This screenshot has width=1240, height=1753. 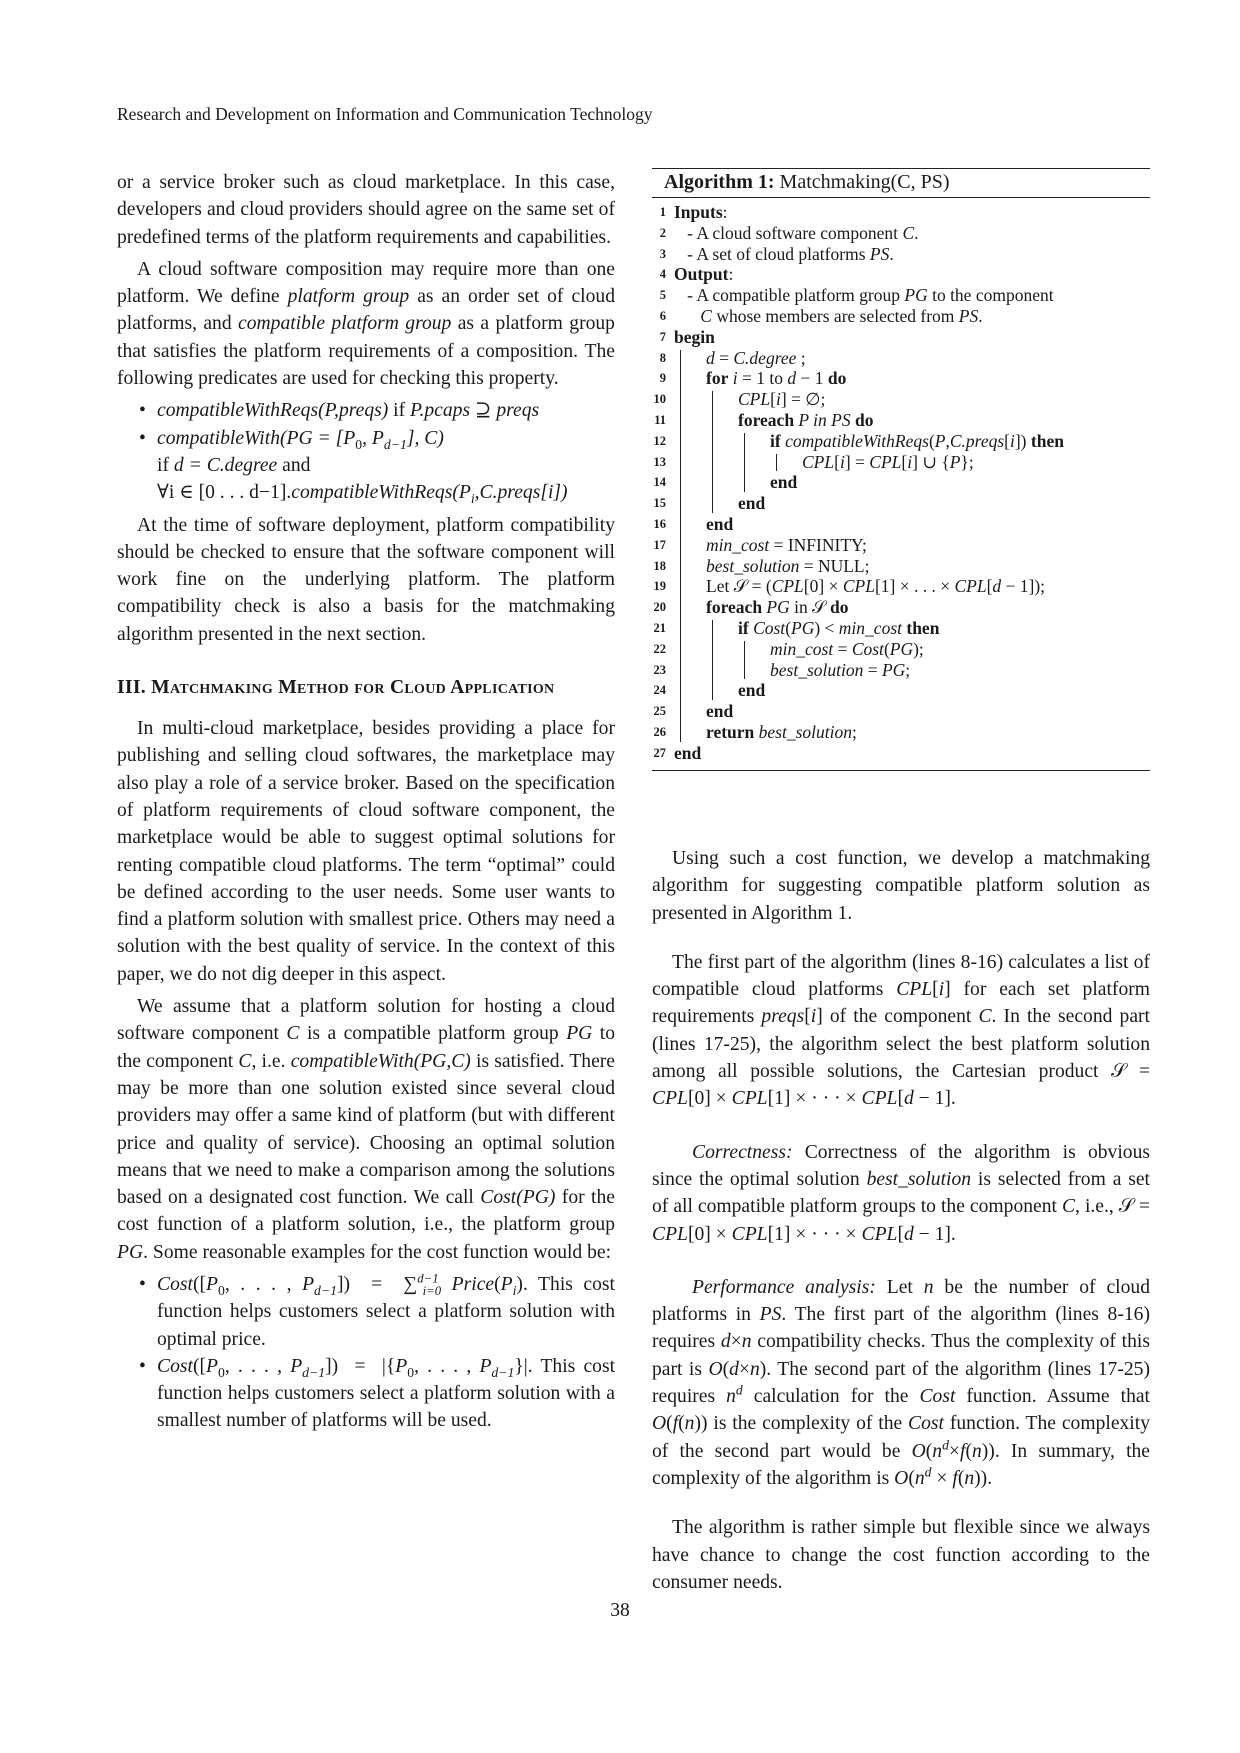 I want to click on line-code: begin, so click(x=694, y=336).